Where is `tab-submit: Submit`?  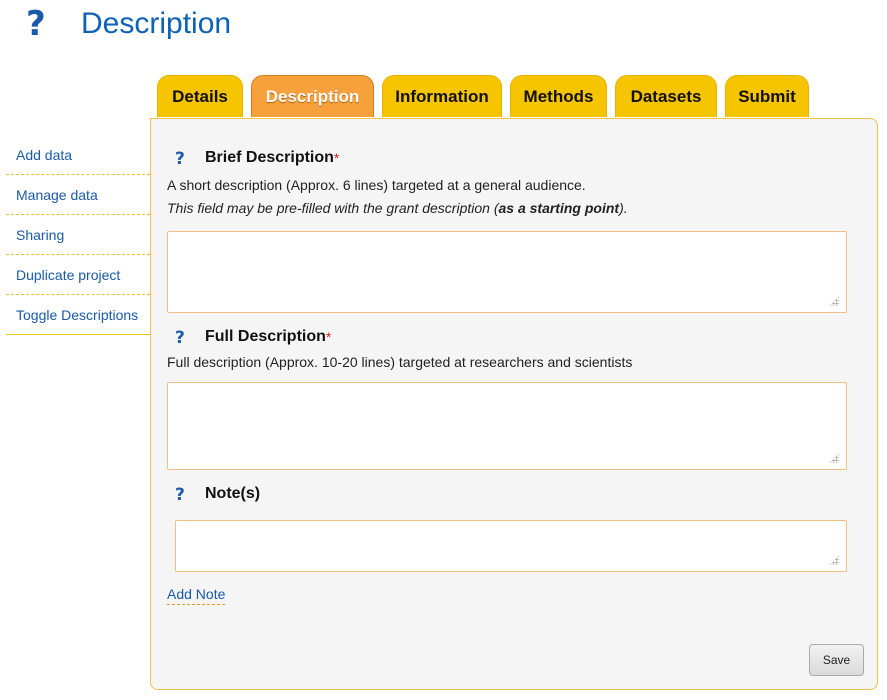
tab-submit: Submit is located at coordinates (767, 96).